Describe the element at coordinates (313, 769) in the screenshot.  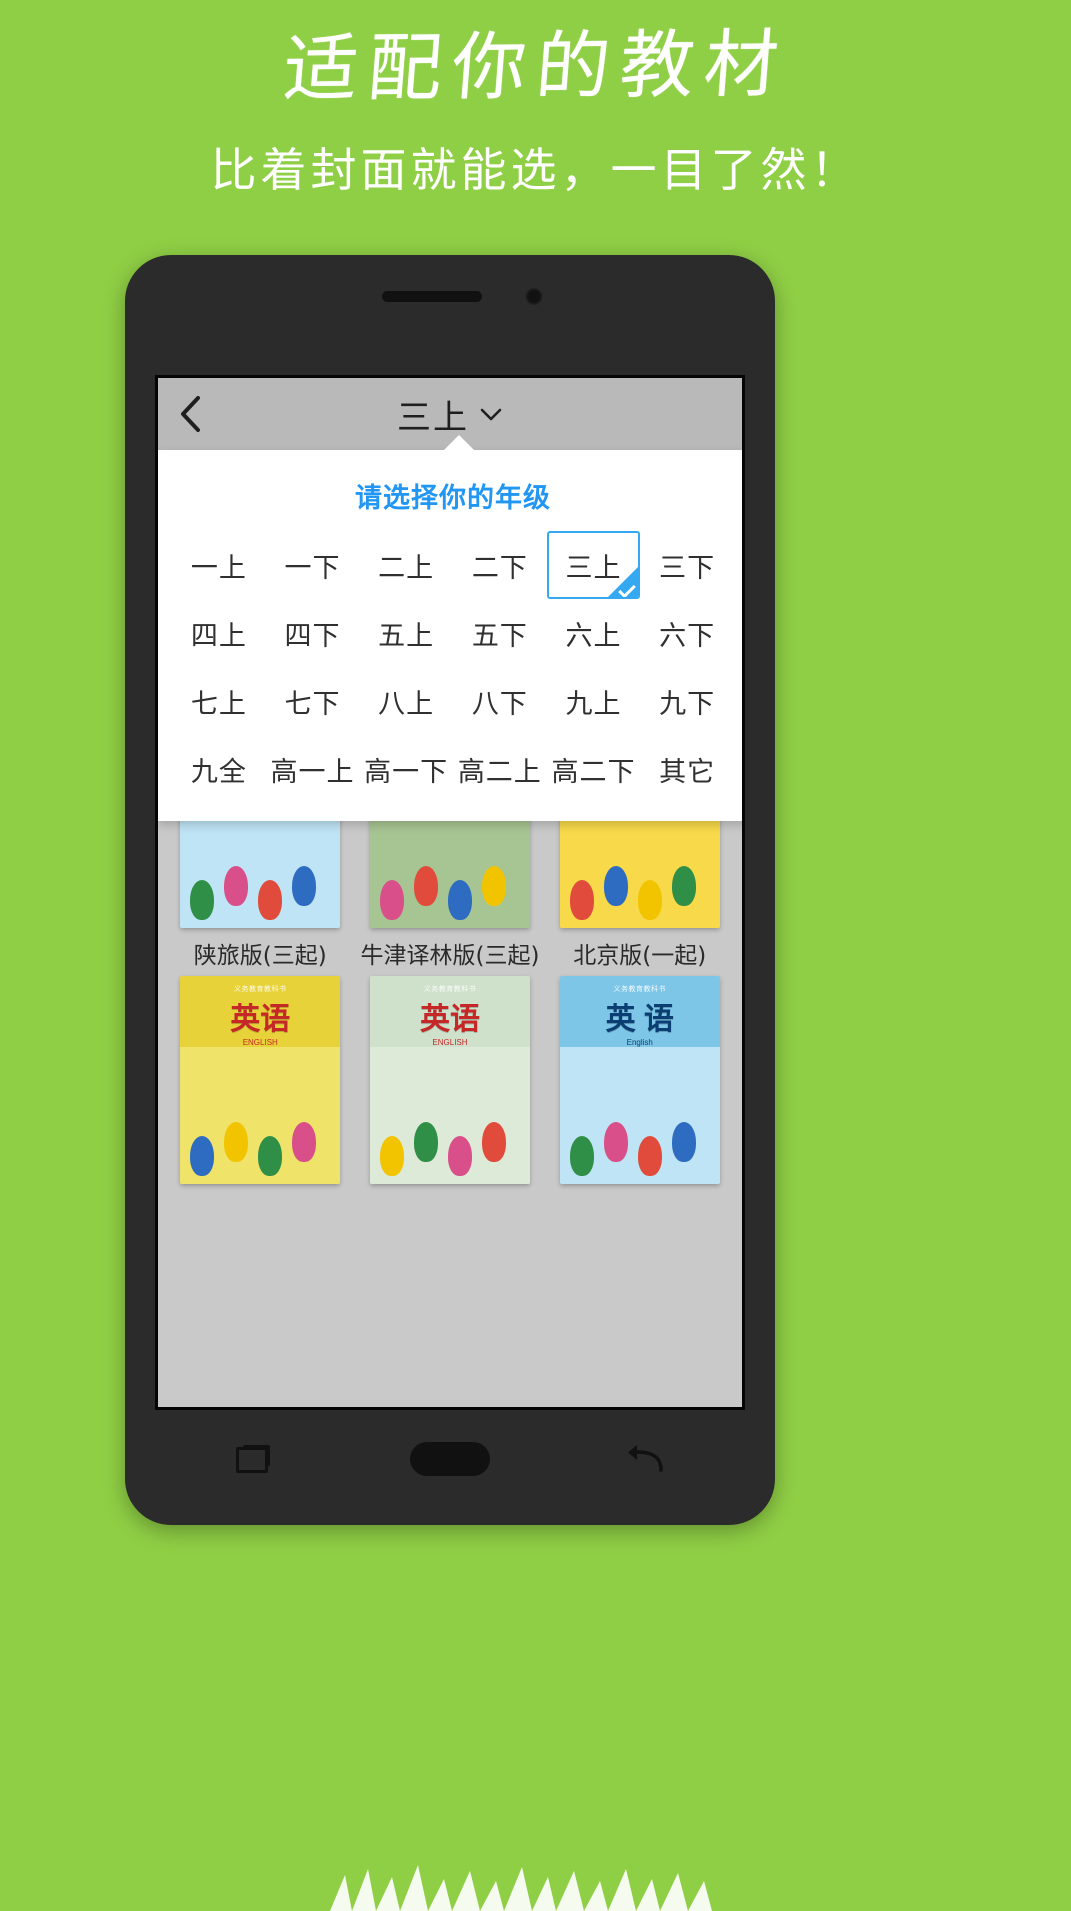
I see `grade-option-高一上: 高一上` at that location.